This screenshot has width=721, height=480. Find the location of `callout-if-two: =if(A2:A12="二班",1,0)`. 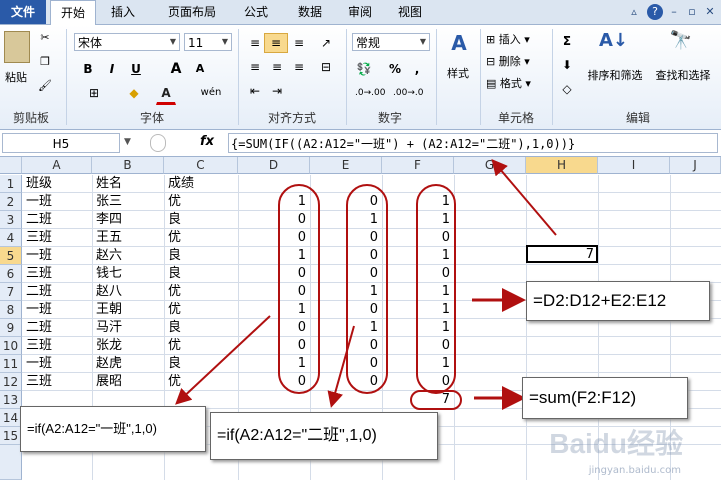

callout-if-two: =if(A2:A12="二班",1,0) is located at coordinates (324, 436).